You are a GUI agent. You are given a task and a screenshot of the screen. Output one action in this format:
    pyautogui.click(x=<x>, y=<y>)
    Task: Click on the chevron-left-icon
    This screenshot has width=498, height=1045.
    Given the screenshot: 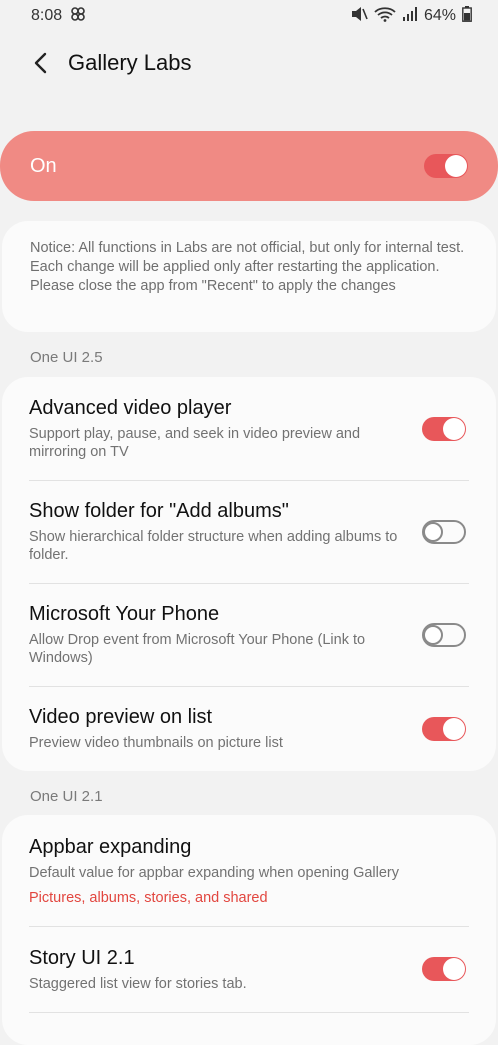 What is the action you would take?
    pyautogui.click(x=40, y=63)
    